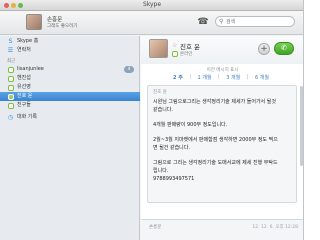 The image size is (320, 240). What do you see at coordinates (259, 22) in the screenshot?
I see `search-input` at bounding box center [259, 22].